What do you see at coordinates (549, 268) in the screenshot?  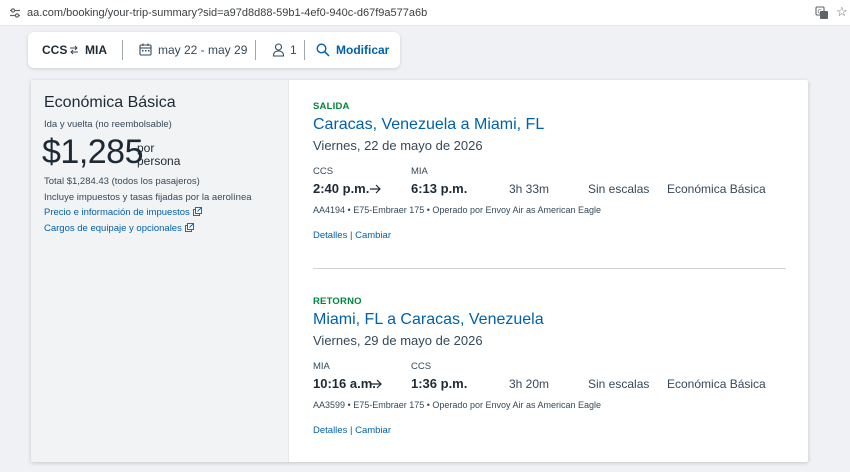 I see `segment-divider` at bounding box center [549, 268].